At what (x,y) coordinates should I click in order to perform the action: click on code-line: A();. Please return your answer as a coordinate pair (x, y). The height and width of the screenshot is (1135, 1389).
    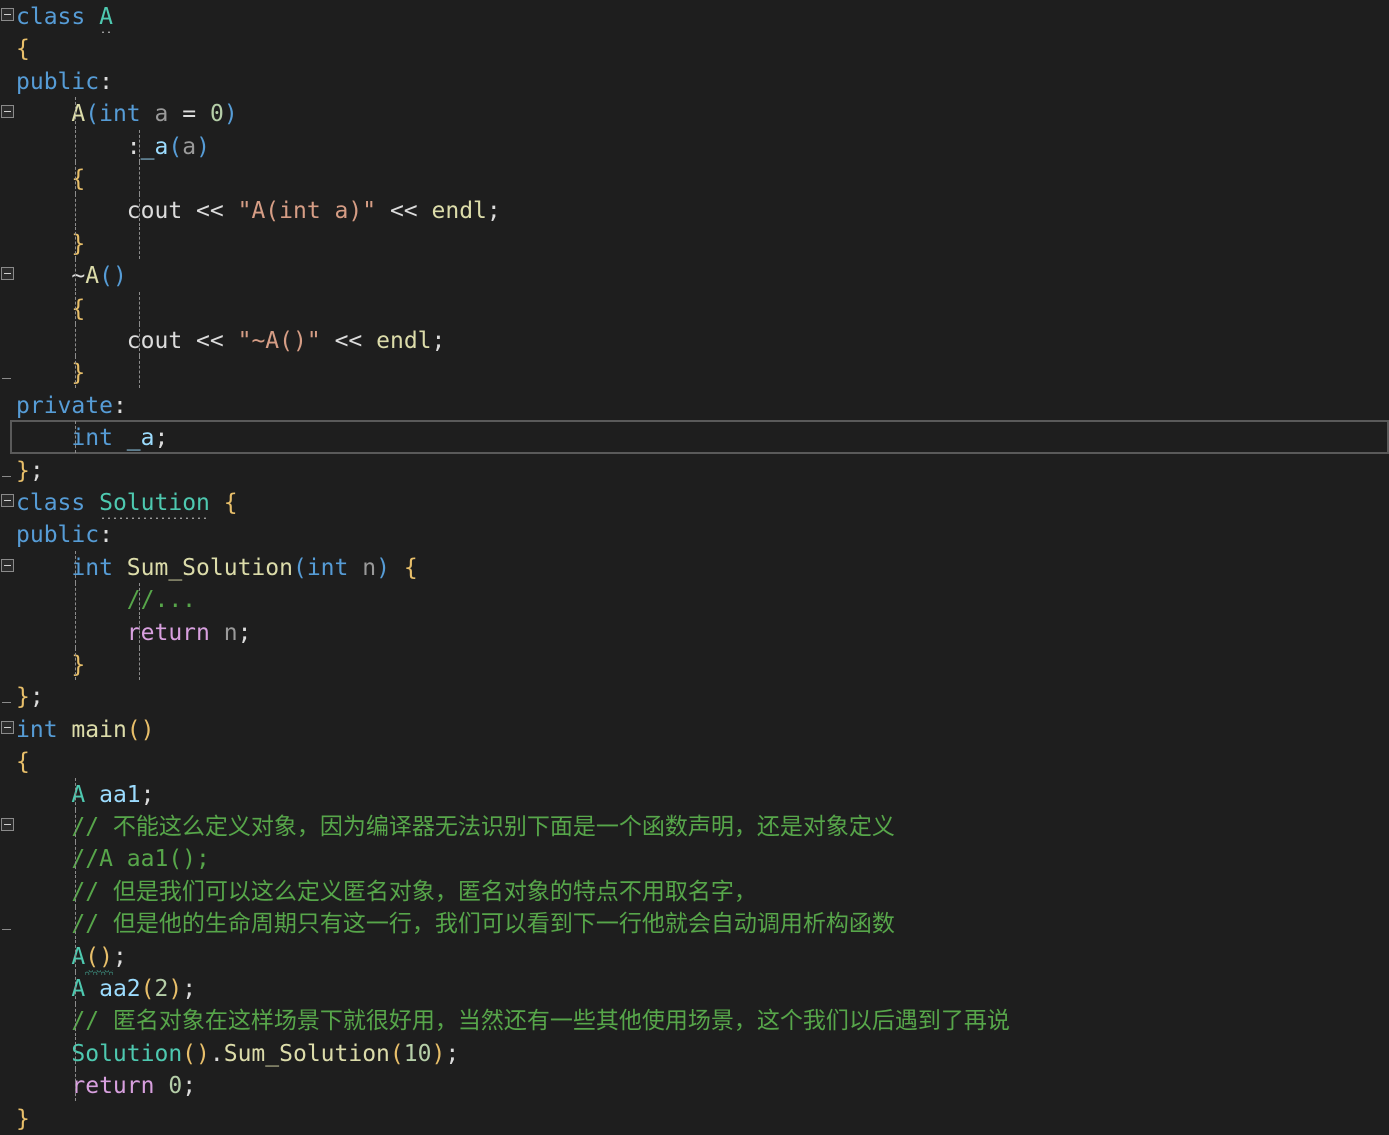
    Looking at the image, I should click on (694, 956).